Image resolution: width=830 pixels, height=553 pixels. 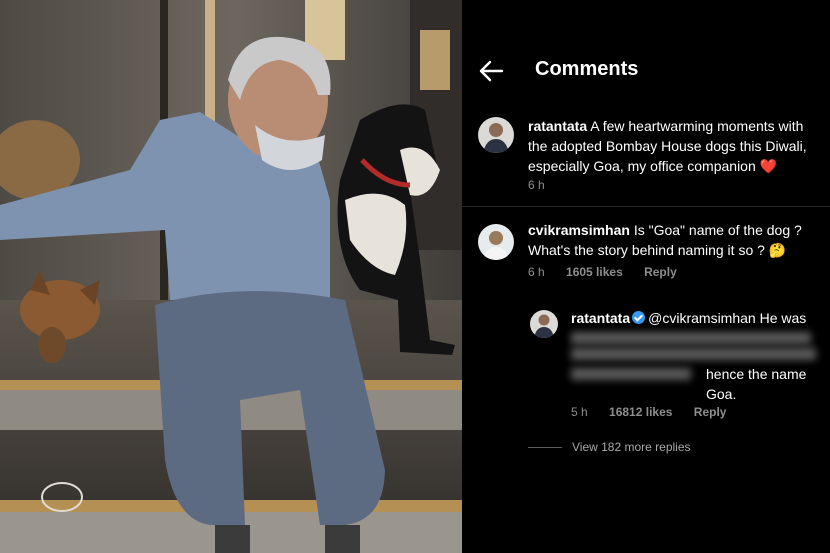 I want to click on page-title: Comments, so click(x=587, y=69).